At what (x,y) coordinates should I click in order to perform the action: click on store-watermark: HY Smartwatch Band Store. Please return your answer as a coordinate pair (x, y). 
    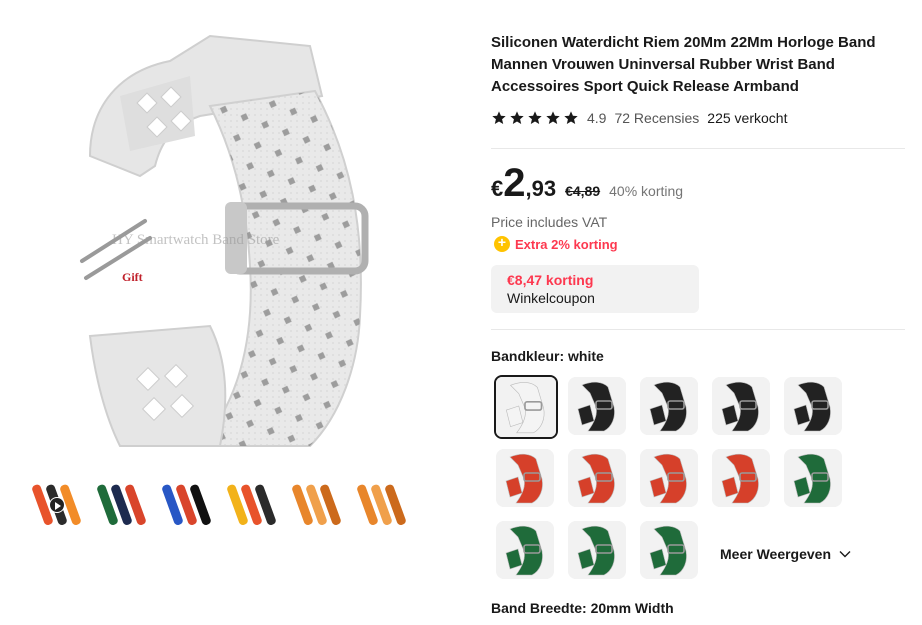
    Looking at the image, I should click on (196, 240).